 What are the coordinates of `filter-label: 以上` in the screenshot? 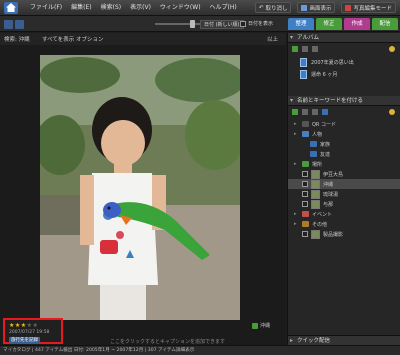 It's located at (272, 39).